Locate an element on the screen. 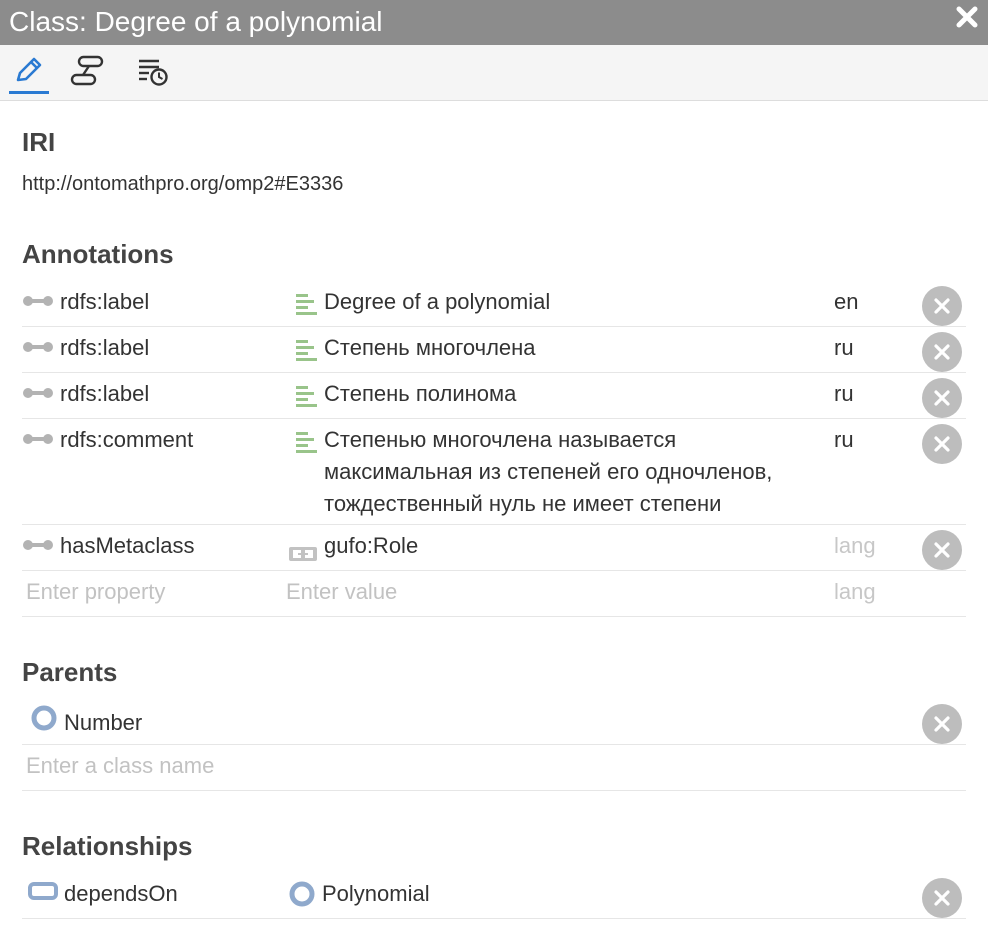  entity-link-icon is located at coordinates (303, 555).